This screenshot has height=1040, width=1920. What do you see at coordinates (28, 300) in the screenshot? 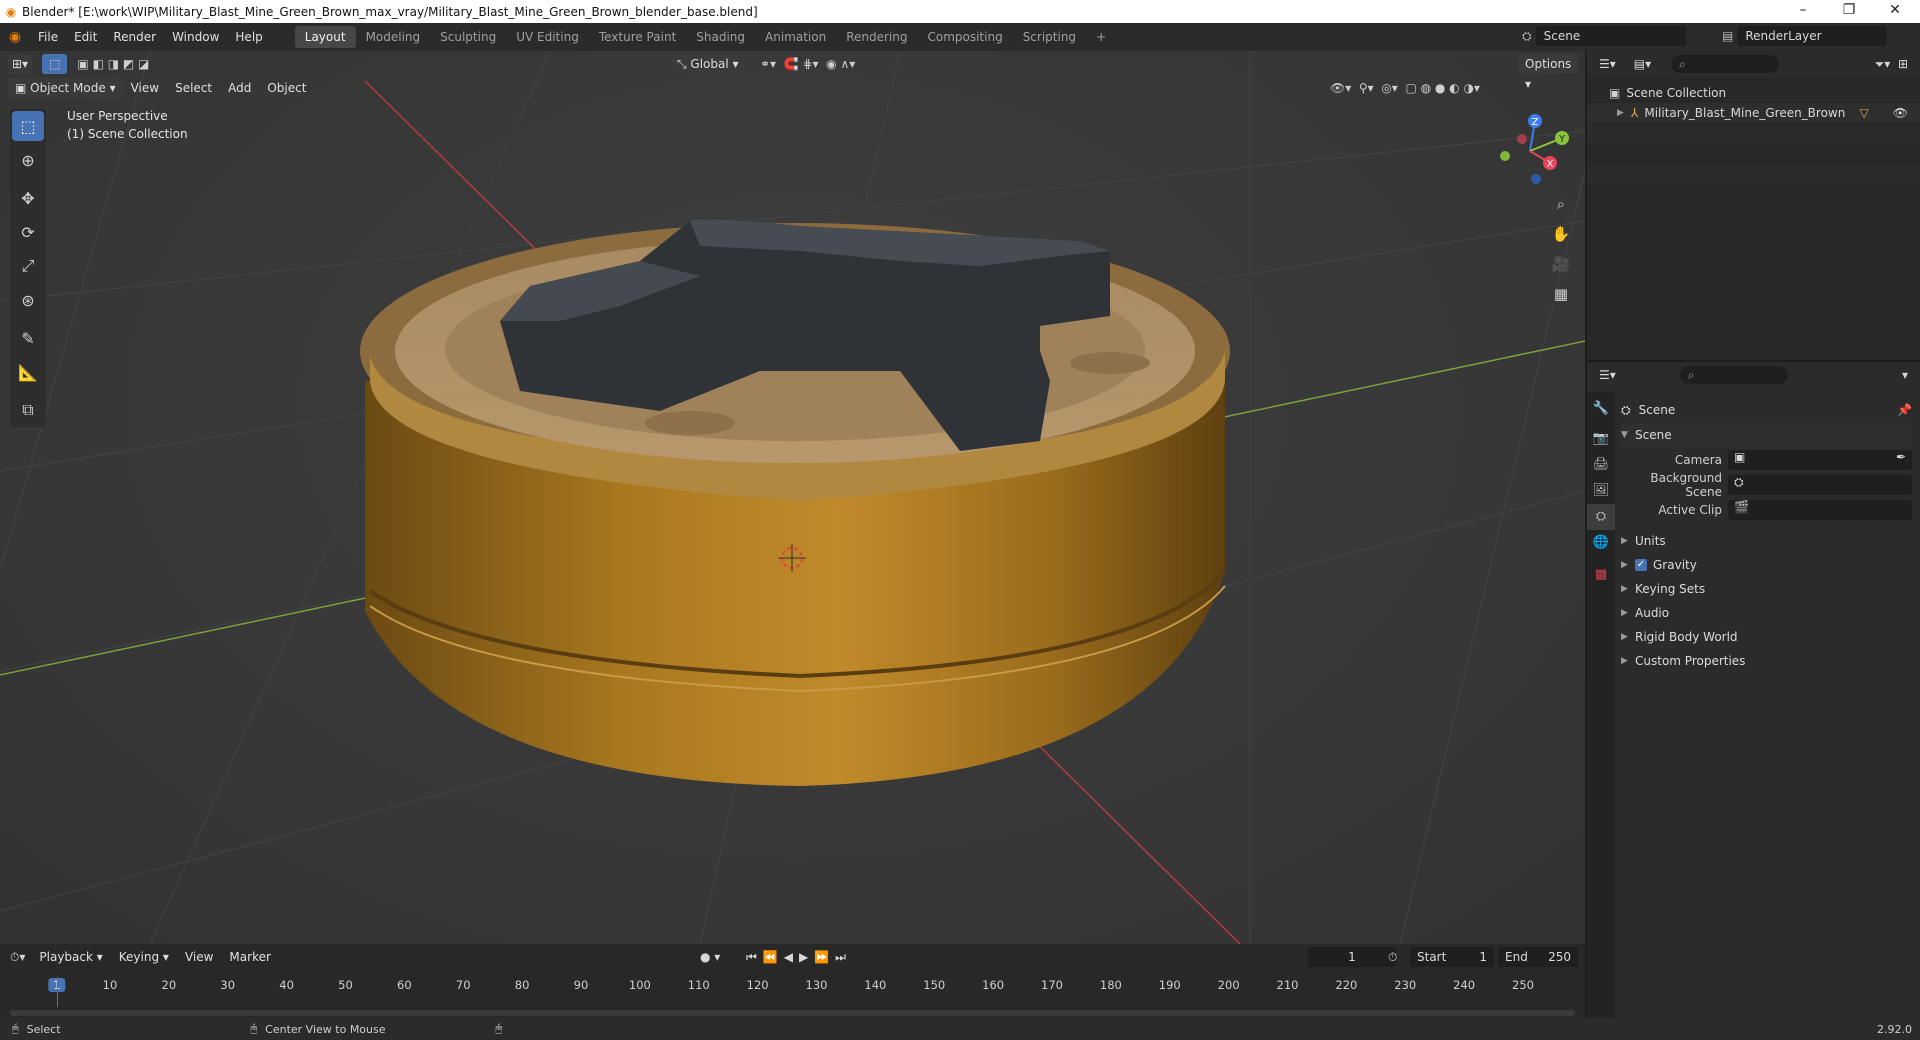
I see `transform-tool-icon: ⊛` at bounding box center [28, 300].